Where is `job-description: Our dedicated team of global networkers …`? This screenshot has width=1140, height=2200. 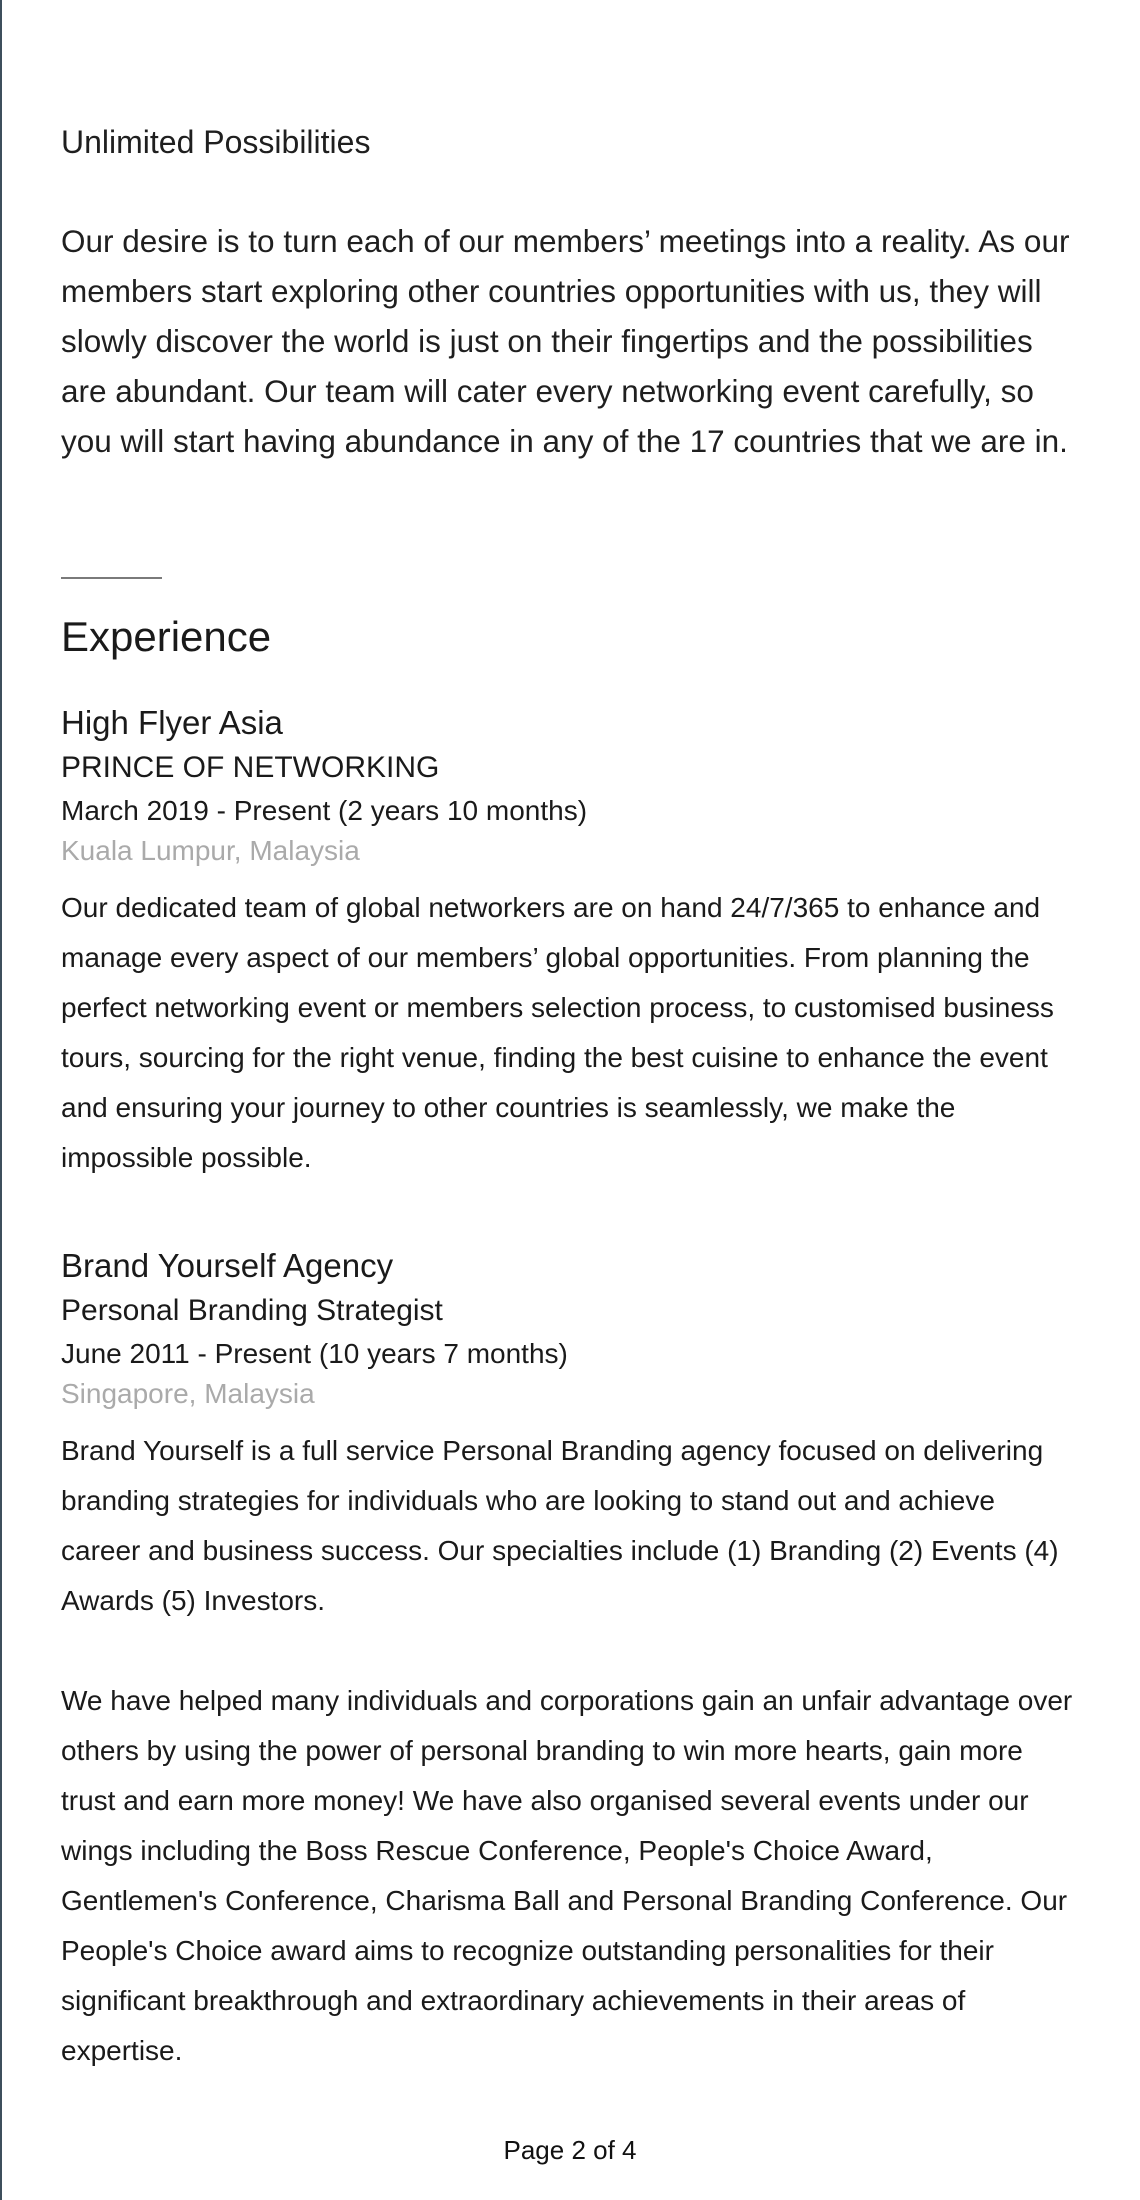
job-description: Our dedicated team of global networkers … is located at coordinates (557, 1032).